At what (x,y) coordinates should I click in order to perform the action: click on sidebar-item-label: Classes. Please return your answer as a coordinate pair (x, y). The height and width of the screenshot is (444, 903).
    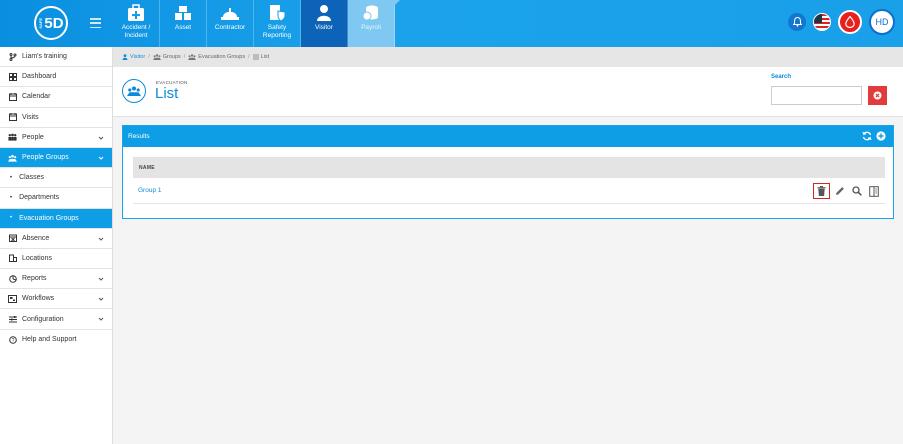
    Looking at the image, I should click on (32, 178).